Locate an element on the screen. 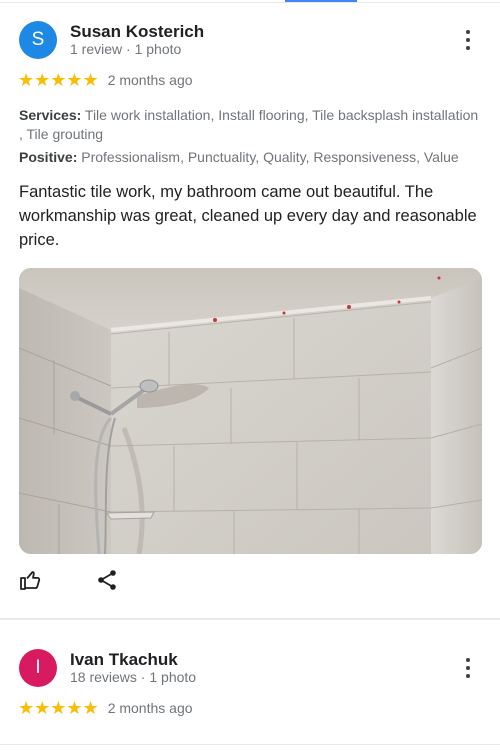 The width and height of the screenshot is (500, 750). reviewer-name: Susan Kosterich is located at coordinates (137, 32).